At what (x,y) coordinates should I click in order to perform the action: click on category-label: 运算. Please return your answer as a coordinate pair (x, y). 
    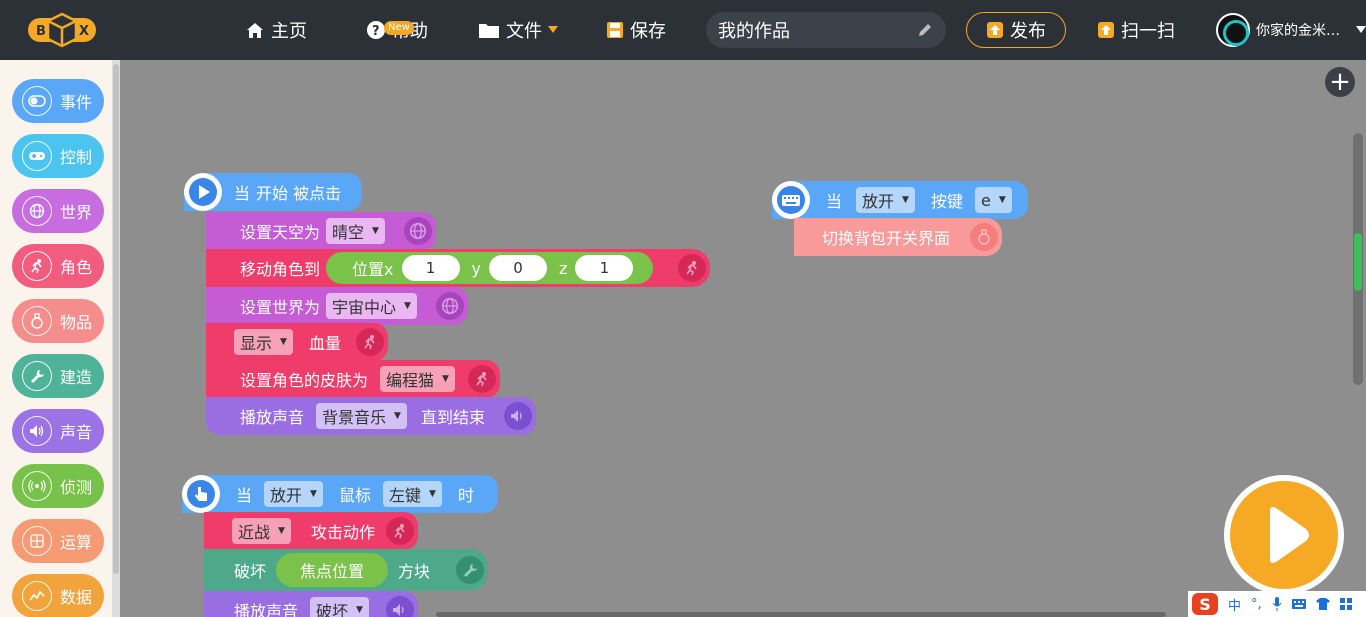
    Looking at the image, I should click on (76, 542).